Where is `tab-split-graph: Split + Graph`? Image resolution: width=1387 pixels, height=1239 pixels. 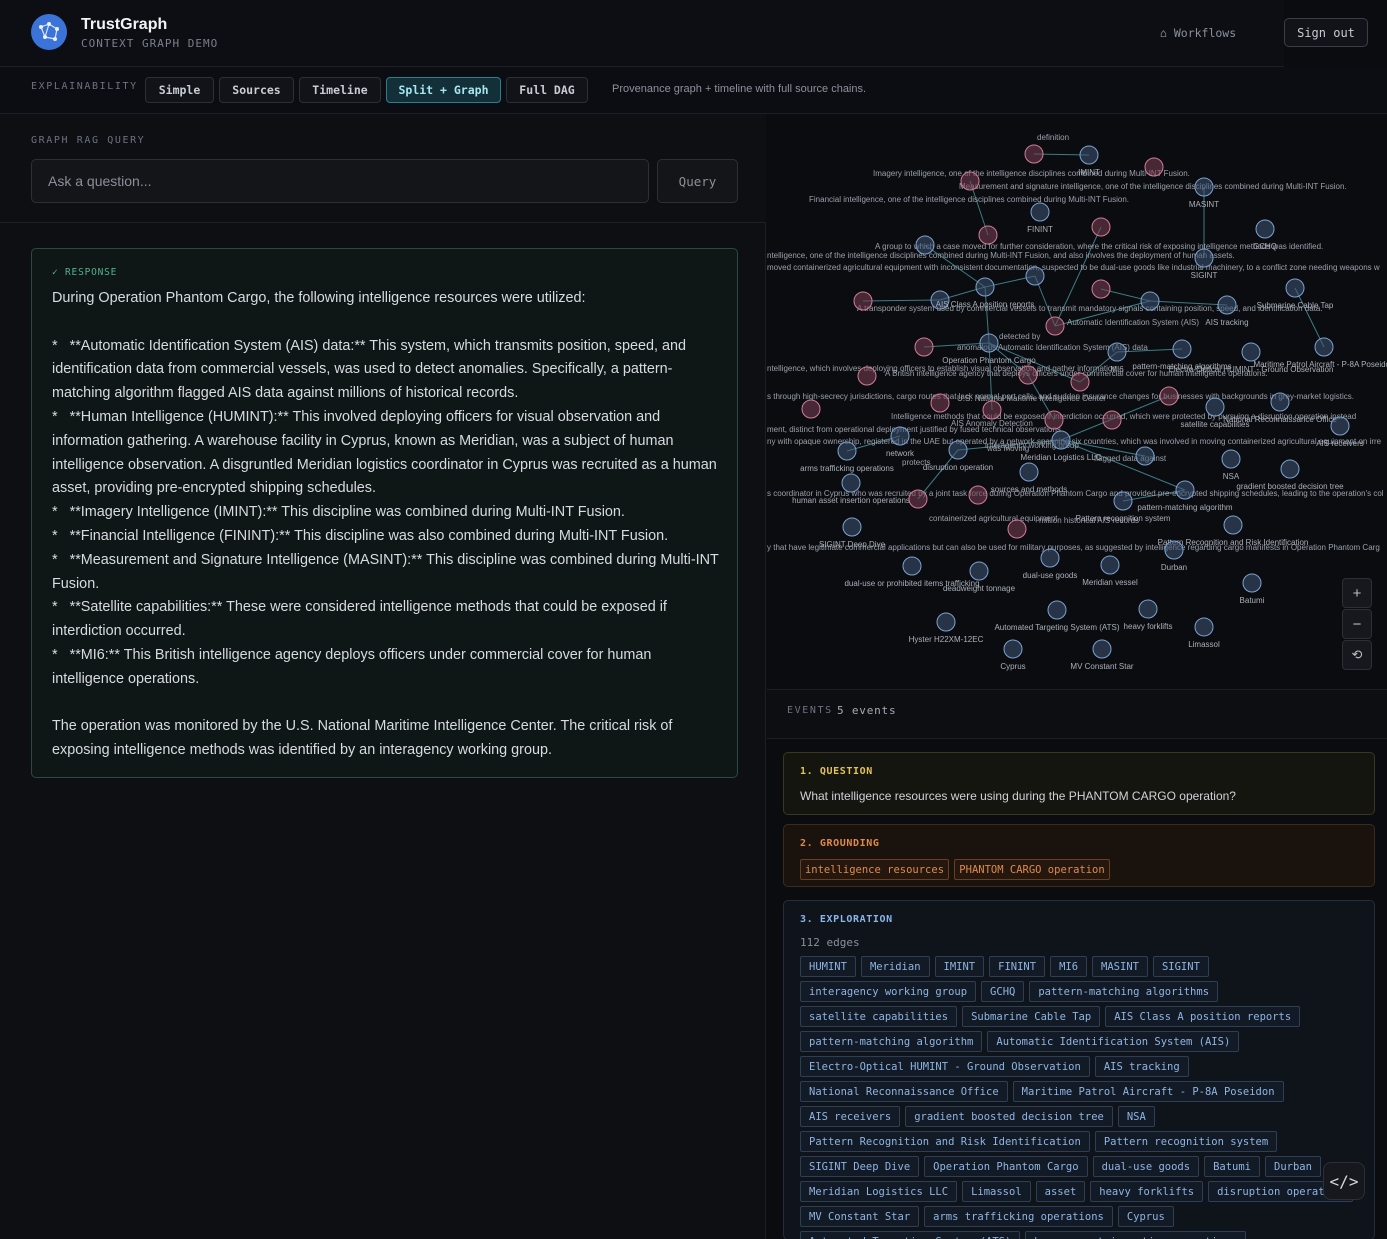 tab-split-graph: Split + Graph is located at coordinates (443, 90).